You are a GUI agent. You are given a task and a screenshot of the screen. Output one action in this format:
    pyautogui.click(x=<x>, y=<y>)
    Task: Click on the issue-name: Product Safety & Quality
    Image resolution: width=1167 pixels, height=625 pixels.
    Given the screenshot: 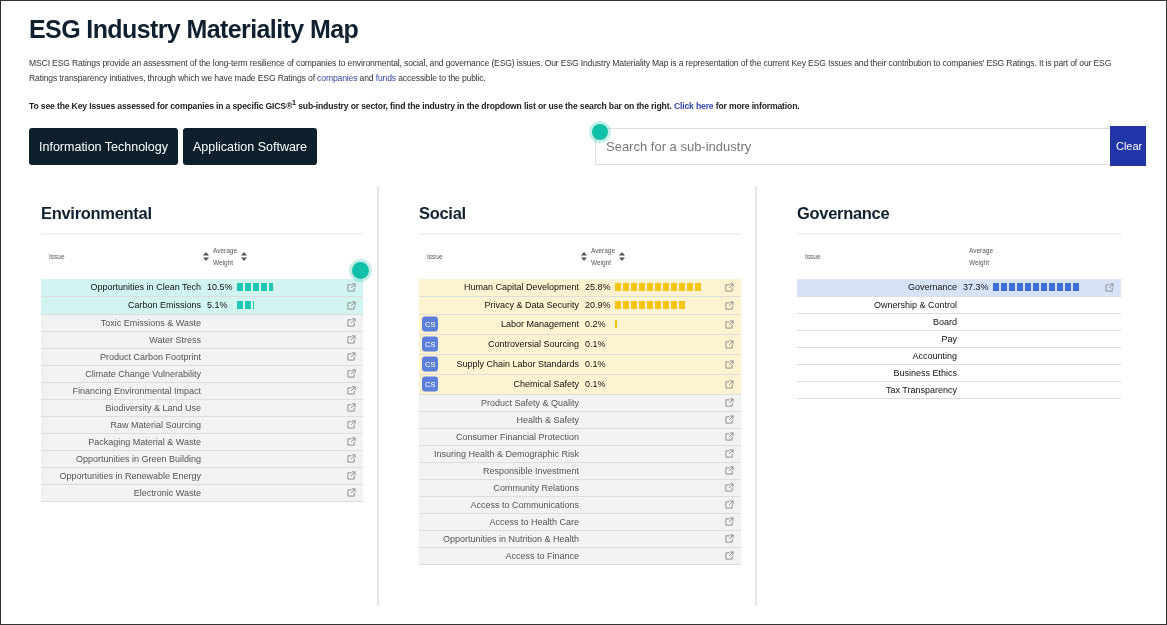 What is the action you would take?
    pyautogui.click(x=529, y=402)
    